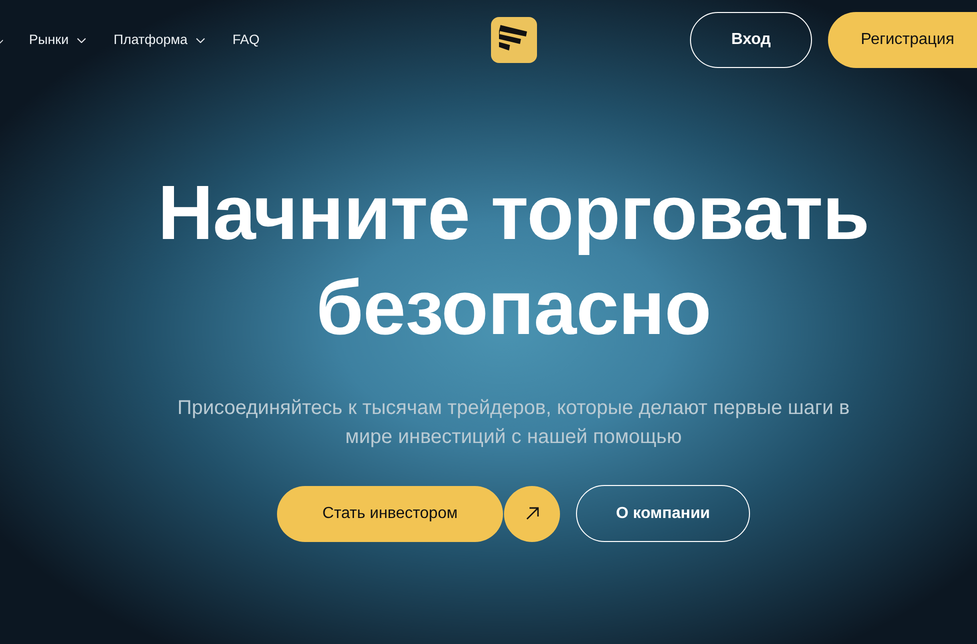 This screenshot has width=977, height=644. Describe the element at coordinates (57, 40) in the screenshot. I see `nav-link: Рынки` at that location.